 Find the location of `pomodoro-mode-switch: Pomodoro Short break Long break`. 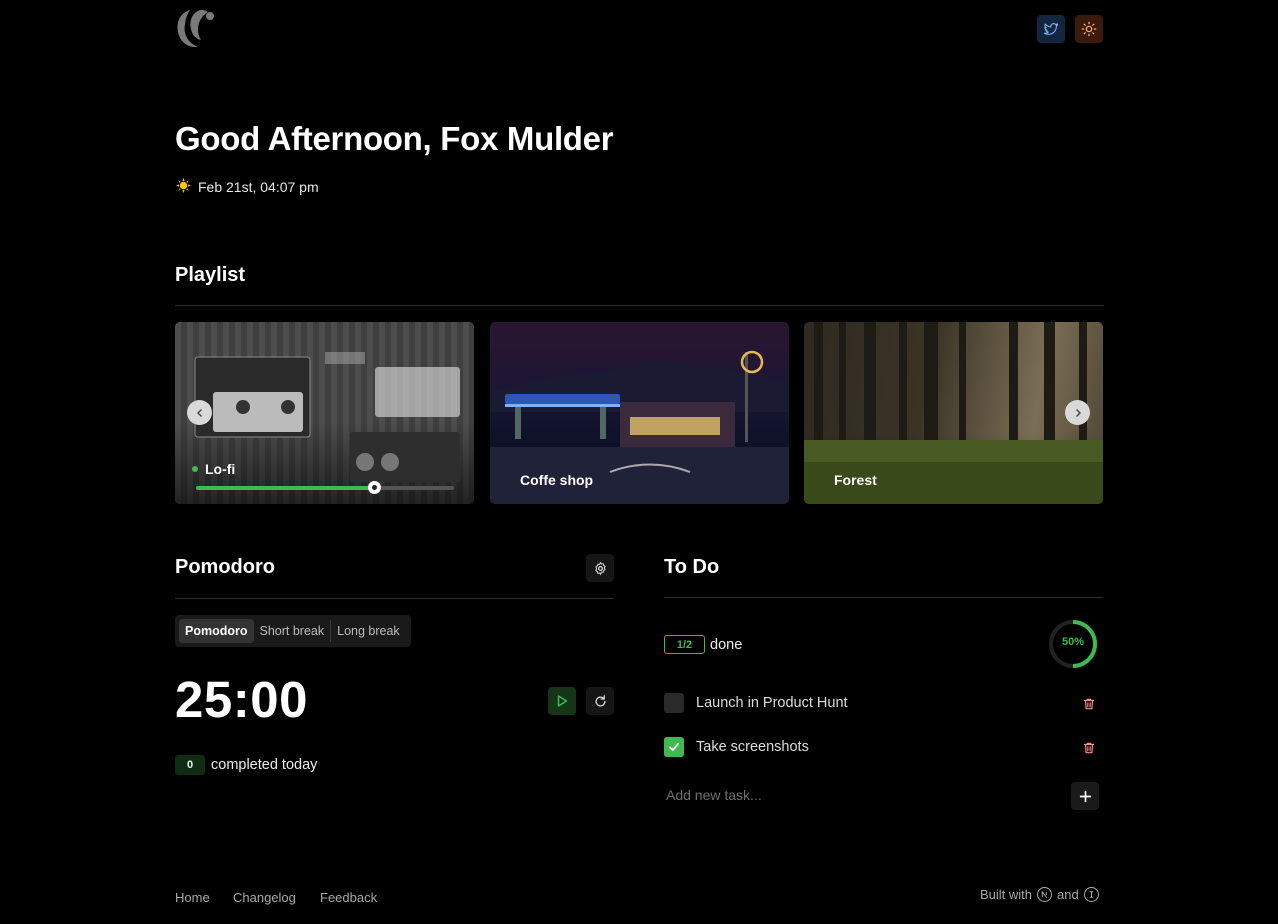

pomodoro-mode-switch: Pomodoro Short break Long break is located at coordinates (293, 631).